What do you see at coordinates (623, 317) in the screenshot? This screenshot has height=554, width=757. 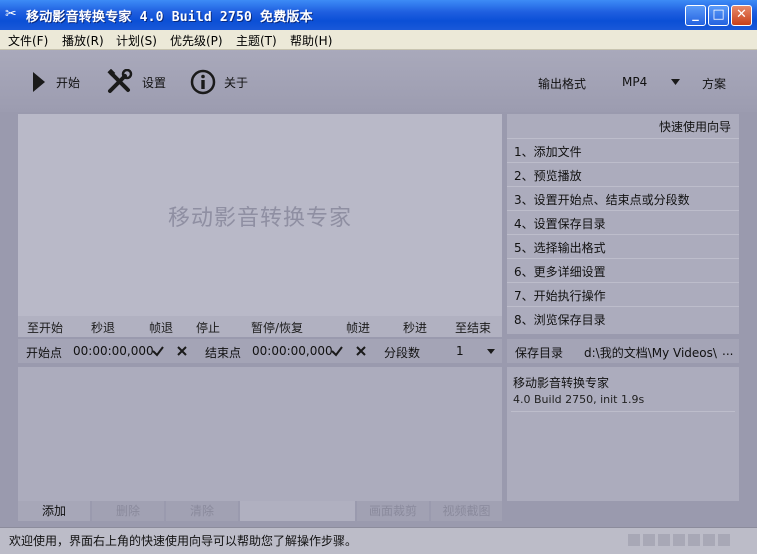 I see `guide-item: 8、浏览保存目录` at bounding box center [623, 317].